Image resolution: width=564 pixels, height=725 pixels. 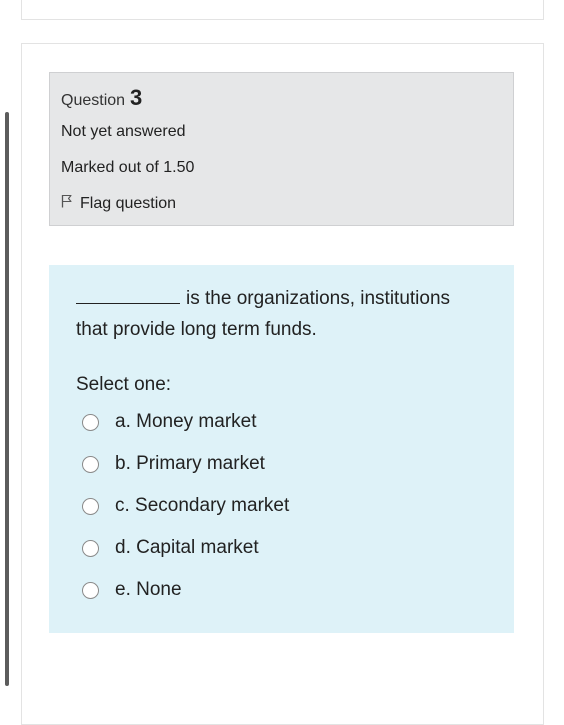 I want to click on radio-c, so click(x=90, y=506).